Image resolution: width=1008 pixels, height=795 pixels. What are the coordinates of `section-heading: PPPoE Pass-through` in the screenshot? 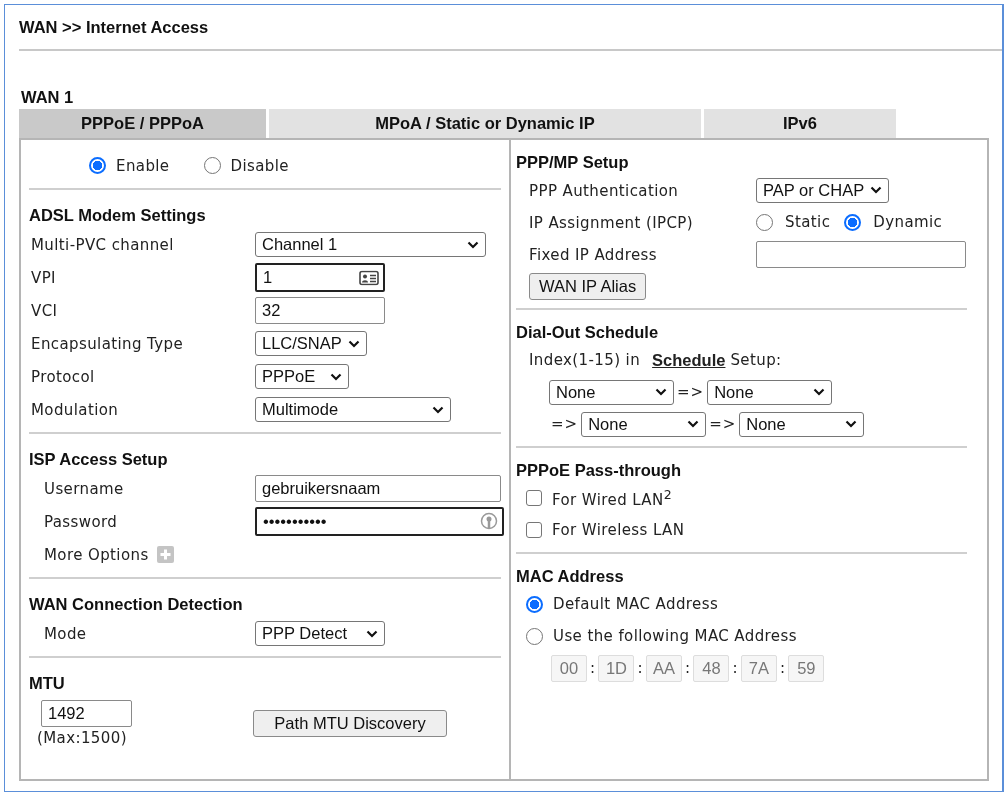 It's located at (599, 470).